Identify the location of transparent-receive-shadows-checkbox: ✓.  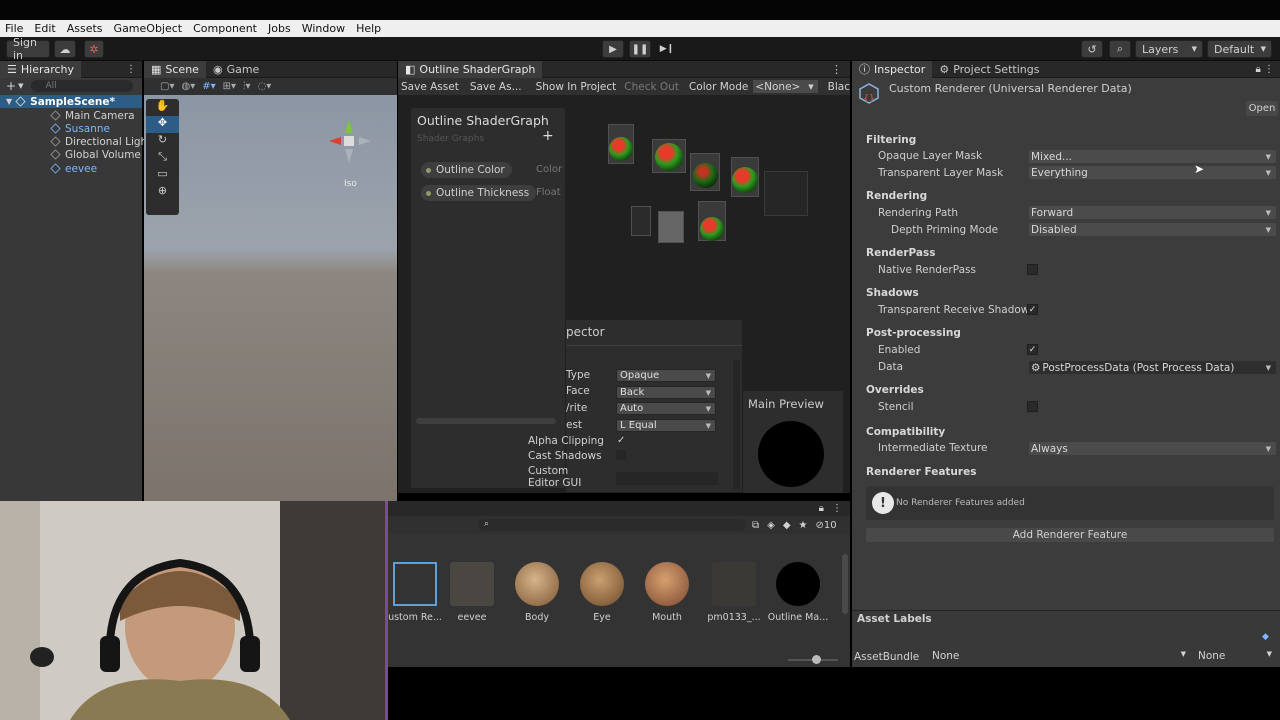
(1032, 309).